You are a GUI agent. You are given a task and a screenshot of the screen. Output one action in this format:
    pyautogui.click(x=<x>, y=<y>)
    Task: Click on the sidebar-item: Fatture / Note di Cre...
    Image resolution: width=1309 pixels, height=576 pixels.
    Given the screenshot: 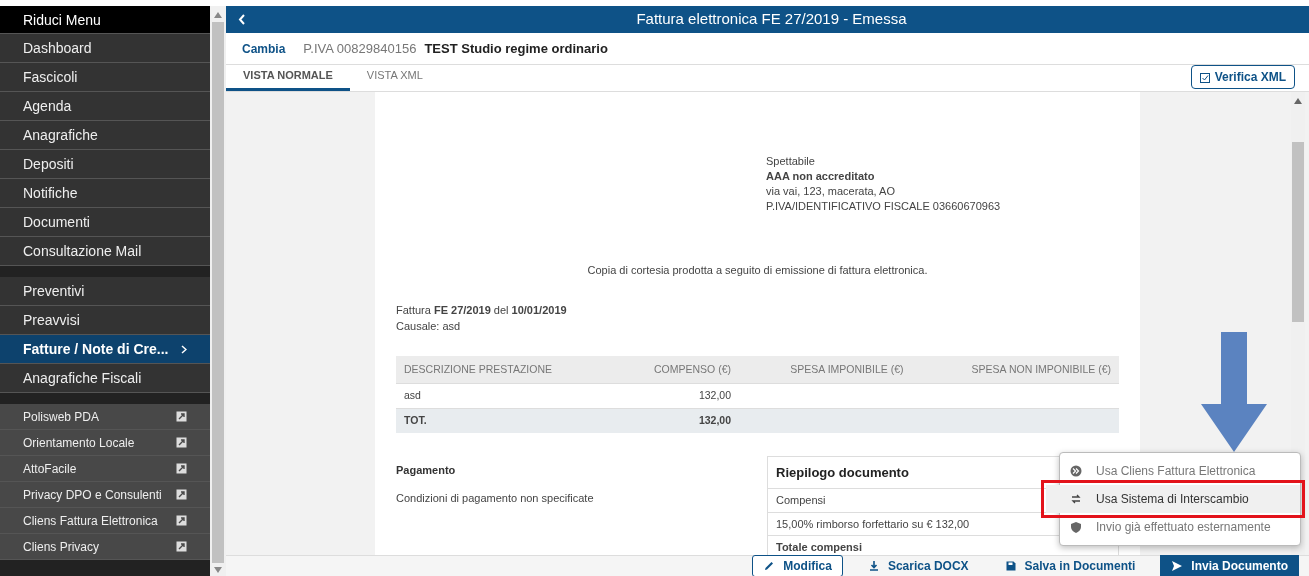 What is the action you would take?
    pyautogui.click(x=105, y=349)
    